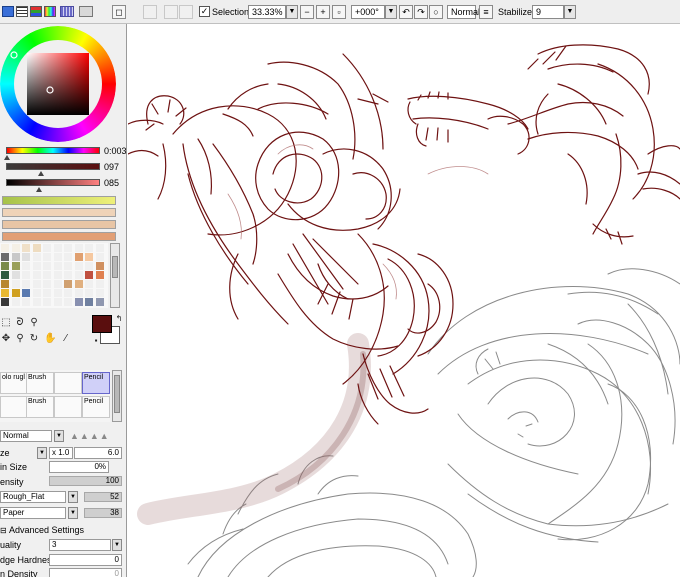  What do you see at coordinates (463, 12) in the screenshot?
I see `blend-mode-field: Normal` at bounding box center [463, 12].